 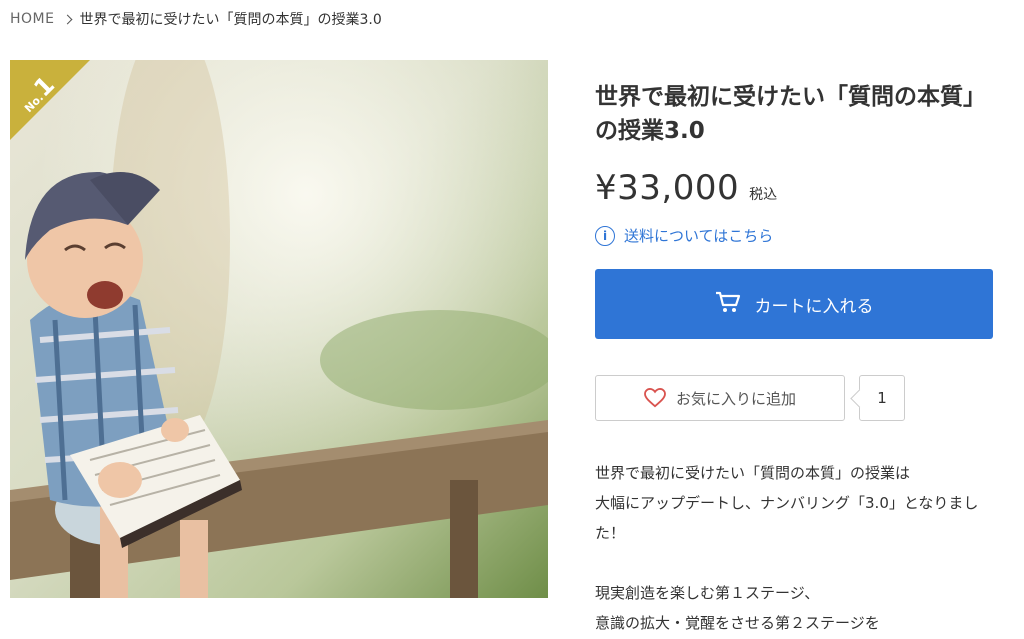 I want to click on favorite-count: 1, so click(x=882, y=398).